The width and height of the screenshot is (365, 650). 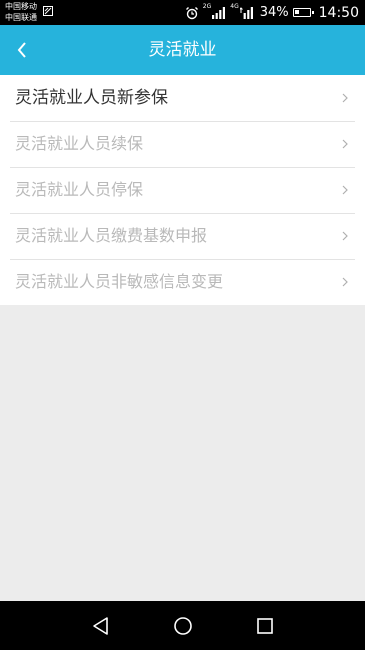 I want to click on menu-item-info-change: 灵活就业人员非敏感信息变更, so click(x=182, y=282).